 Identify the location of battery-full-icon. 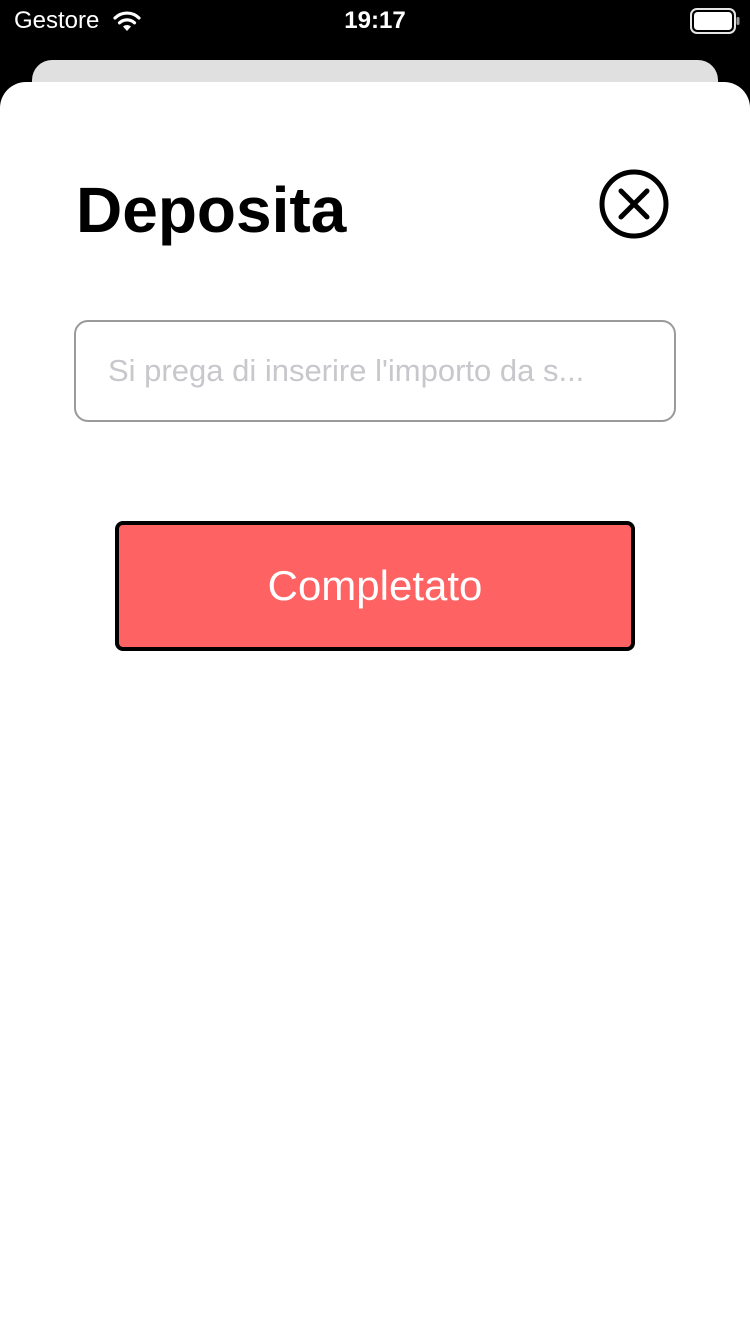
(715, 21).